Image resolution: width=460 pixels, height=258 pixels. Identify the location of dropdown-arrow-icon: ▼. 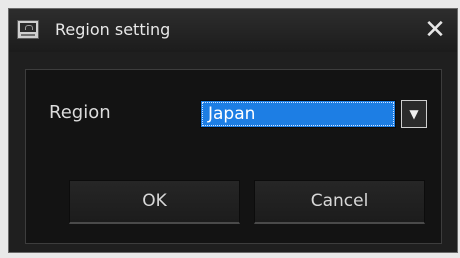
(414, 114).